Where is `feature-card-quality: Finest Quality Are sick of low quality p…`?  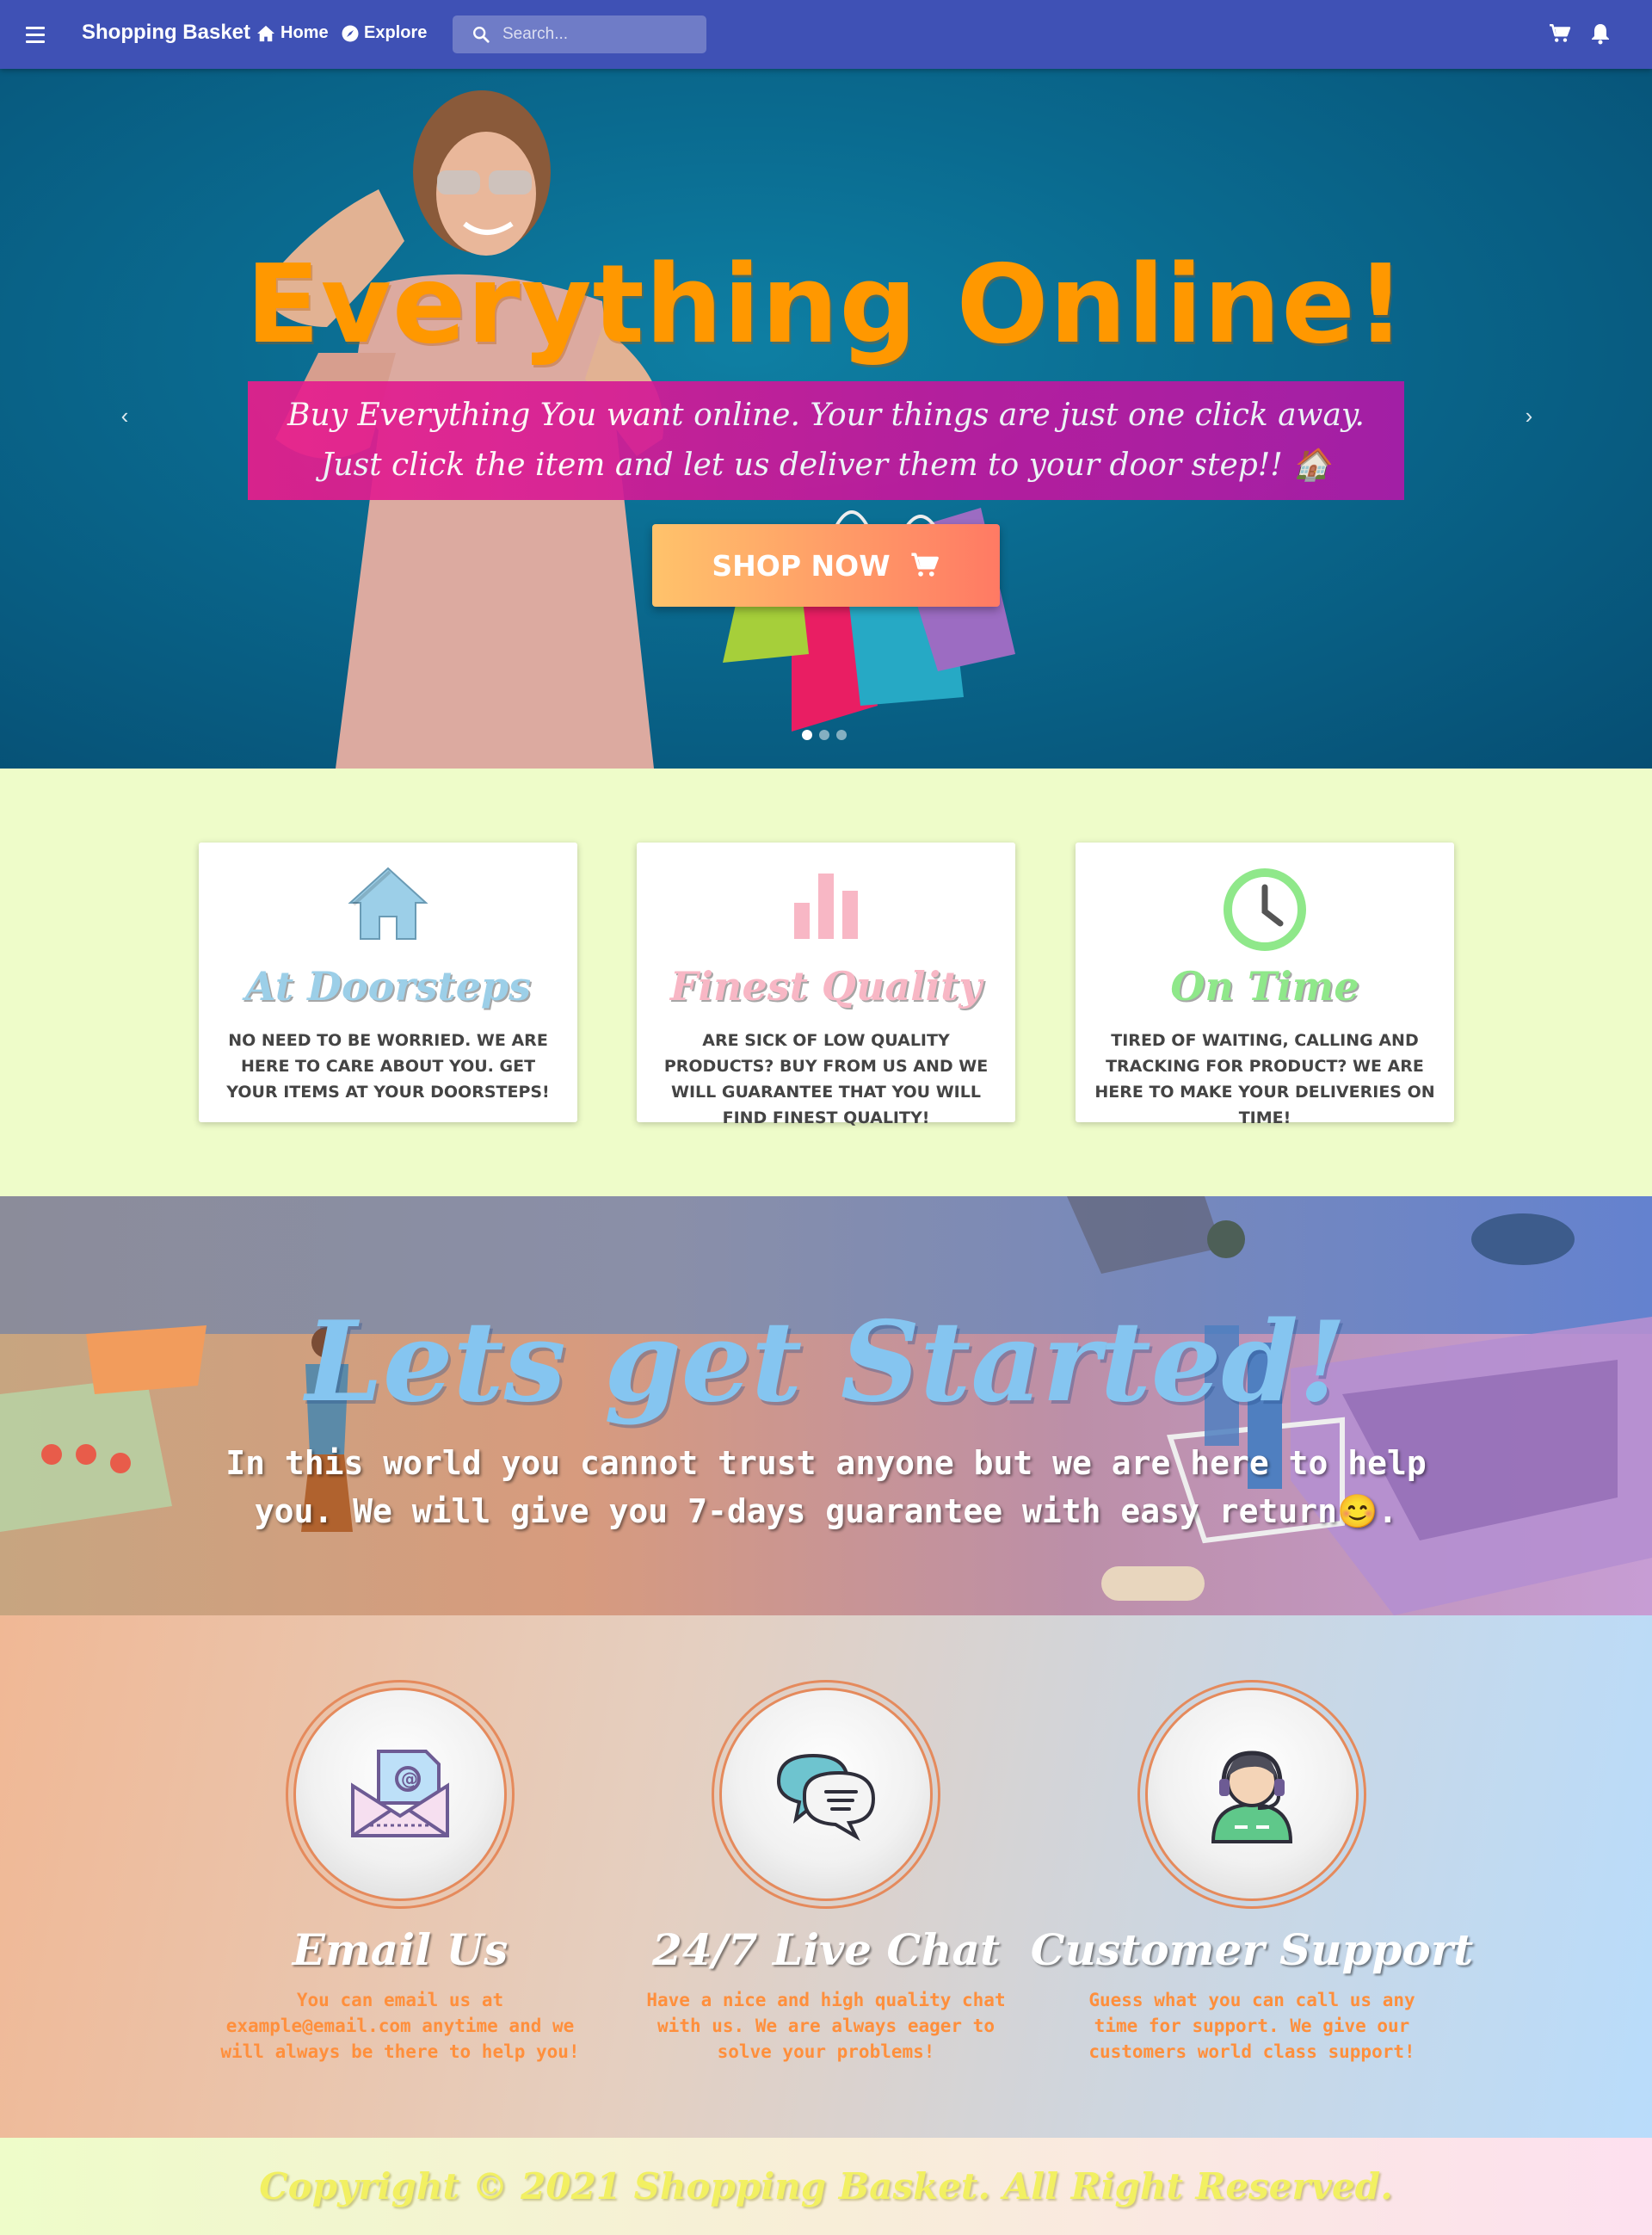
feature-card-quality: Finest Quality Are sick of low quality p… is located at coordinates (826, 985).